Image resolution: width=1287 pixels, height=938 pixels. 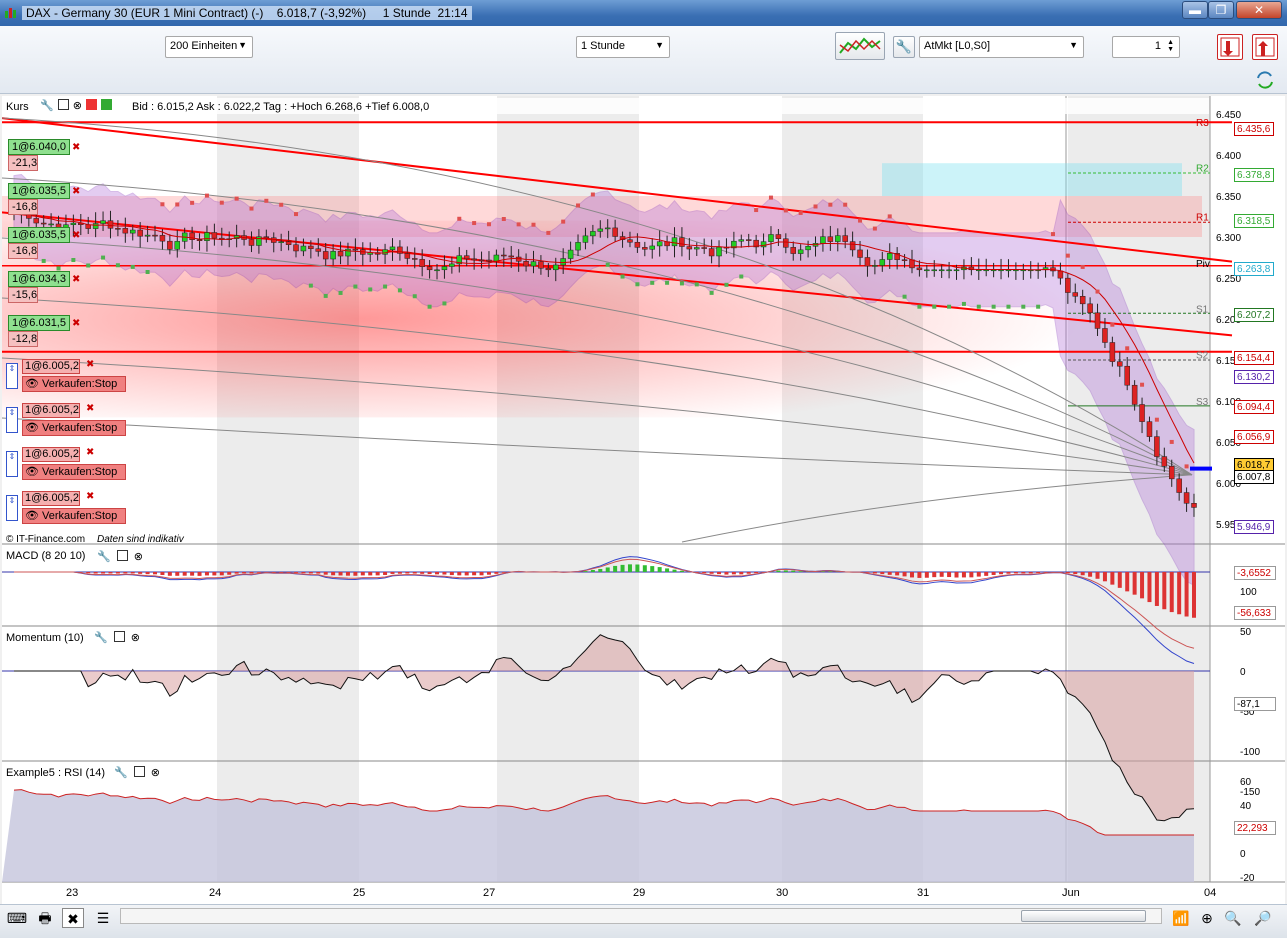 I want to click on crosshair-off-icon: ✖, so click(x=73, y=918).